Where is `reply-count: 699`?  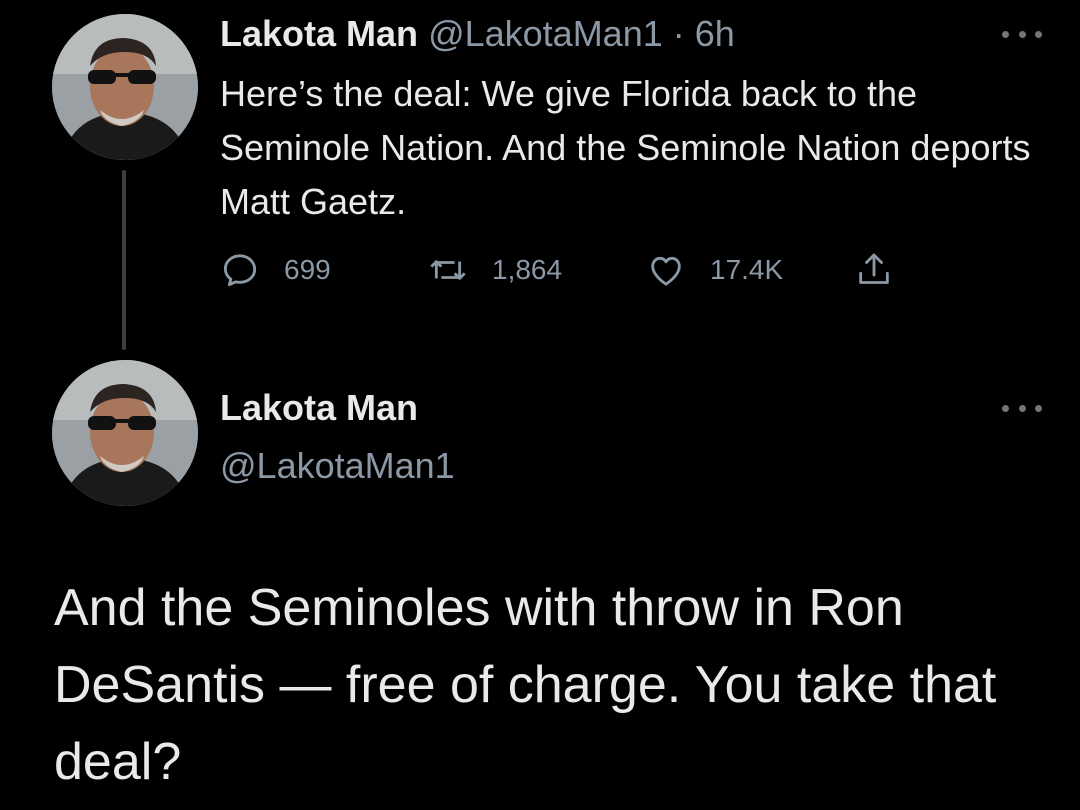 reply-count: 699 is located at coordinates (307, 269).